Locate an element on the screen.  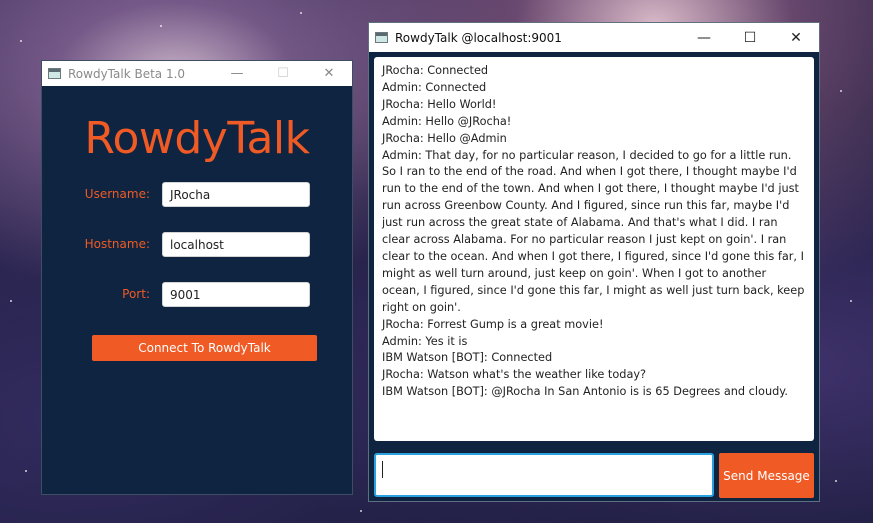
chat-message: JRocha: Forrest Gump is a great movie! is located at coordinates (493, 324).